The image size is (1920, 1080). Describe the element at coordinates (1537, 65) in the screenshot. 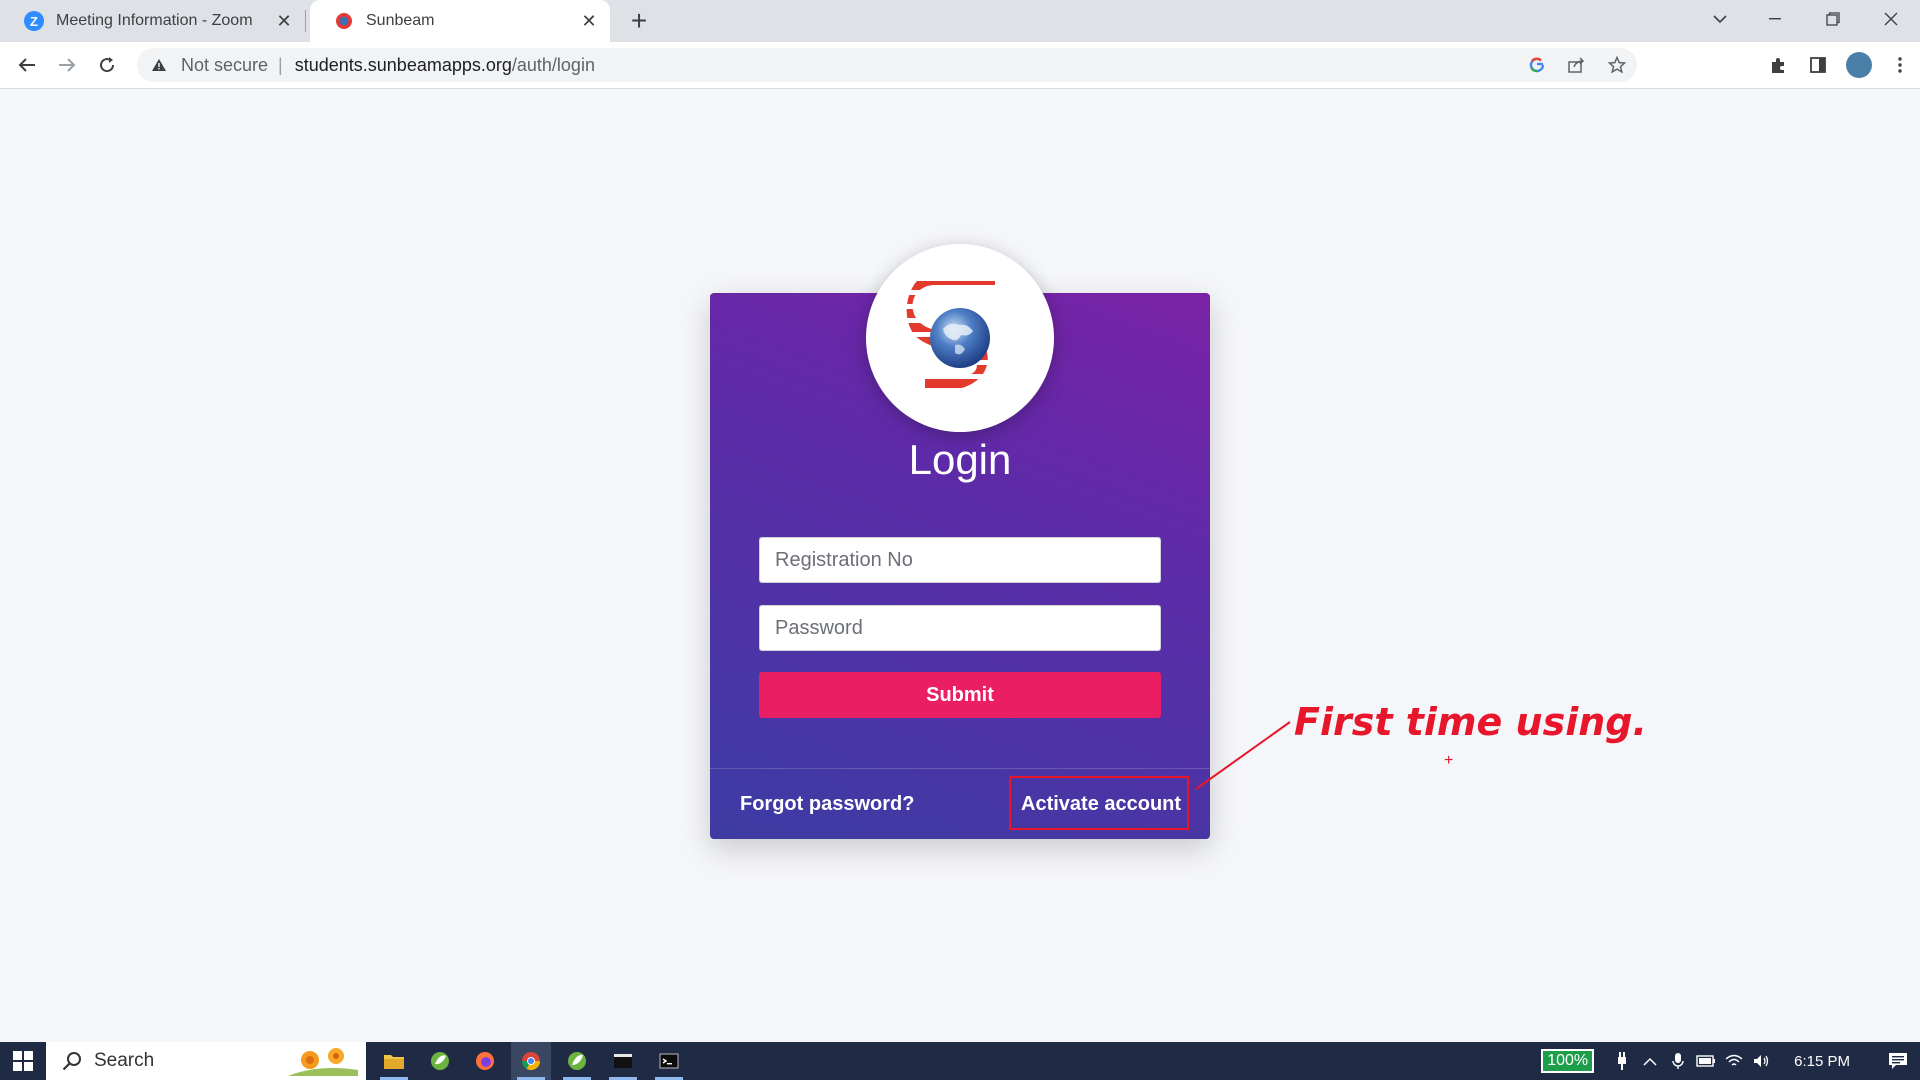

I see `google-icon` at that location.